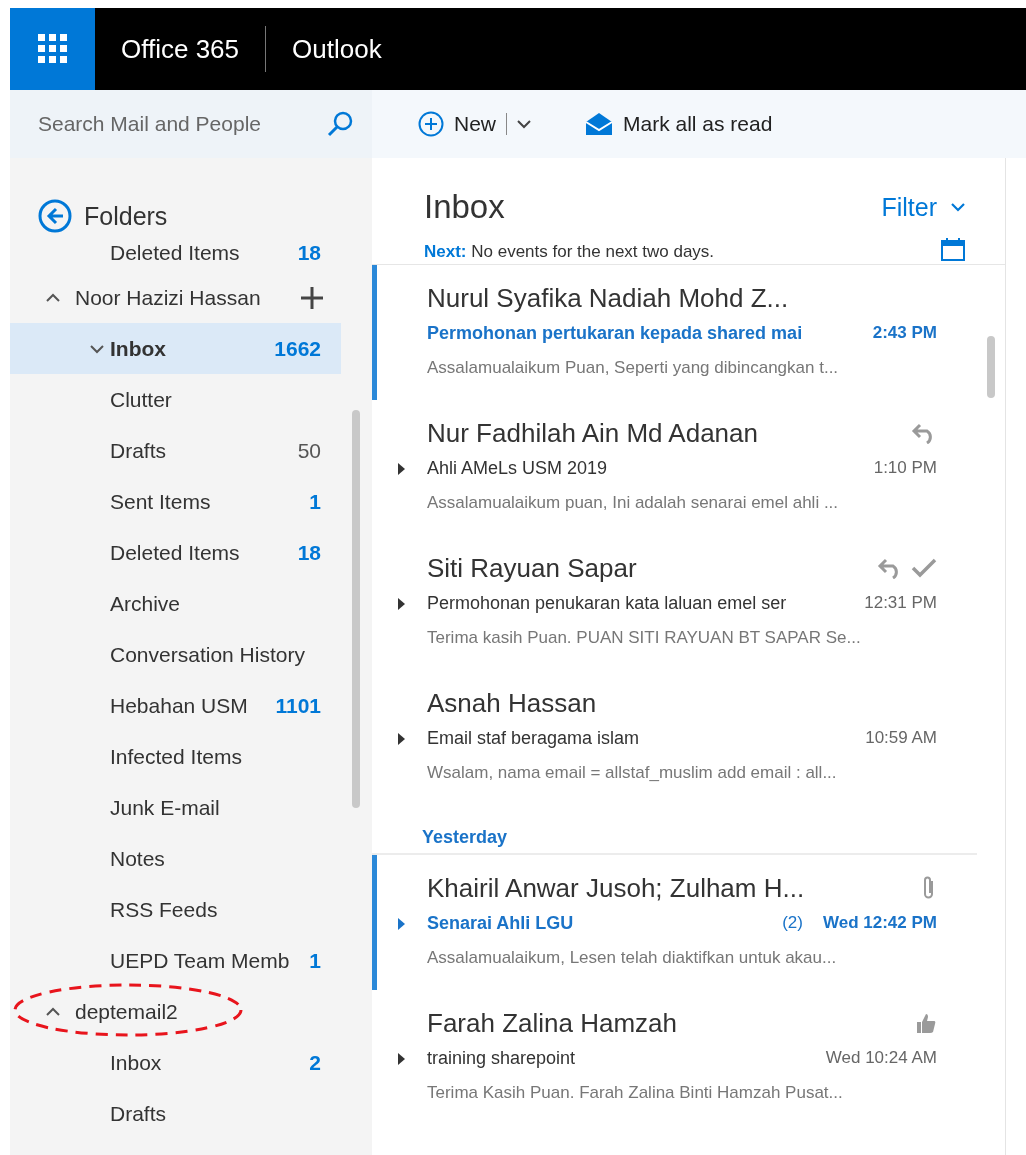 This screenshot has height=1155, width=1026. What do you see at coordinates (175, 450) in the screenshot?
I see `folder-item: Drafts 50` at bounding box center [175, 450].